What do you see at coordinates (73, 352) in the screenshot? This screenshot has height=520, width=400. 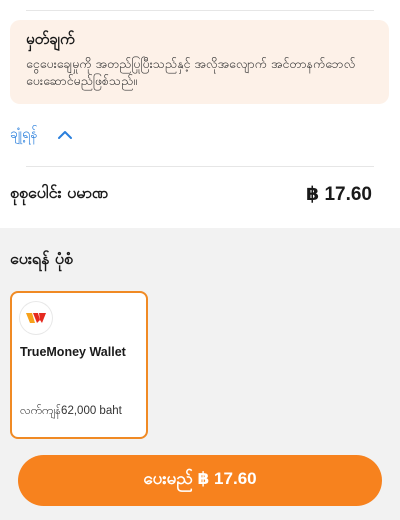 I see `wallet-name: TrueMoney Wallet` at bounding box center [73, 352].